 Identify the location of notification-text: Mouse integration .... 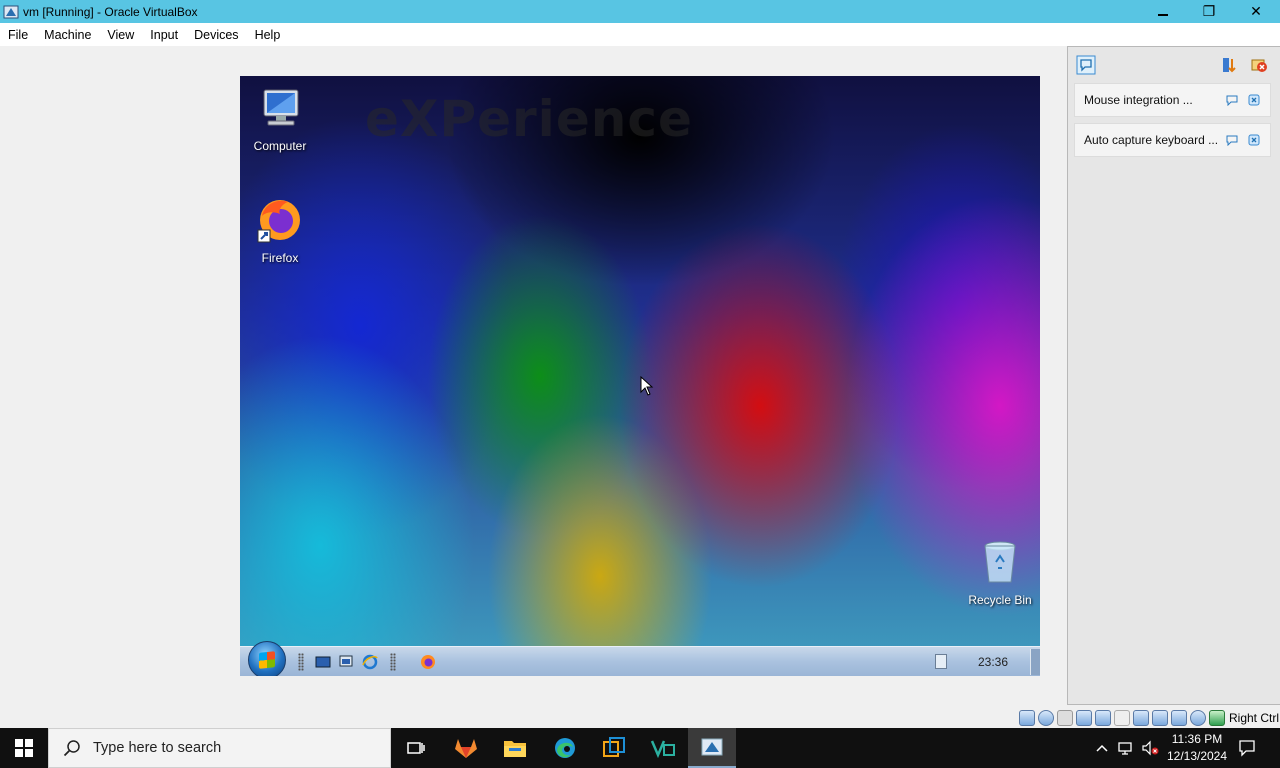
(1138, 100).